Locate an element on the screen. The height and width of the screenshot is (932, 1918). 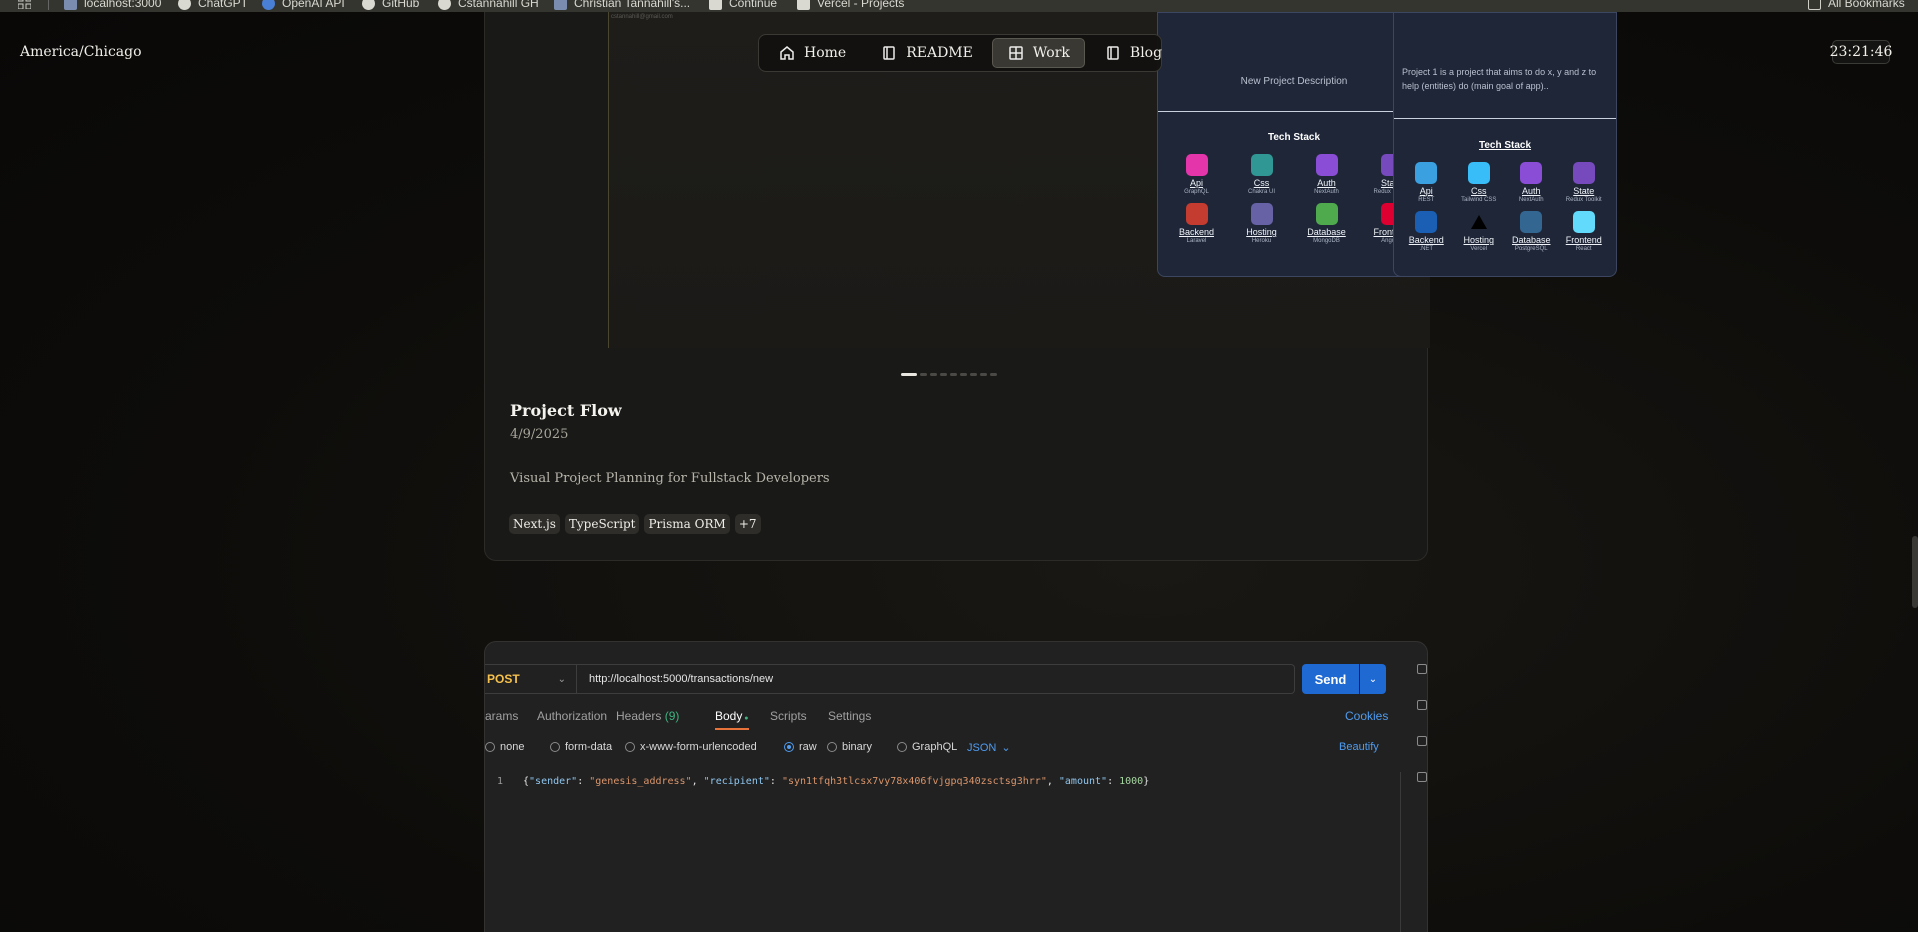
folder-icon is located at coordinates (1814, 5).